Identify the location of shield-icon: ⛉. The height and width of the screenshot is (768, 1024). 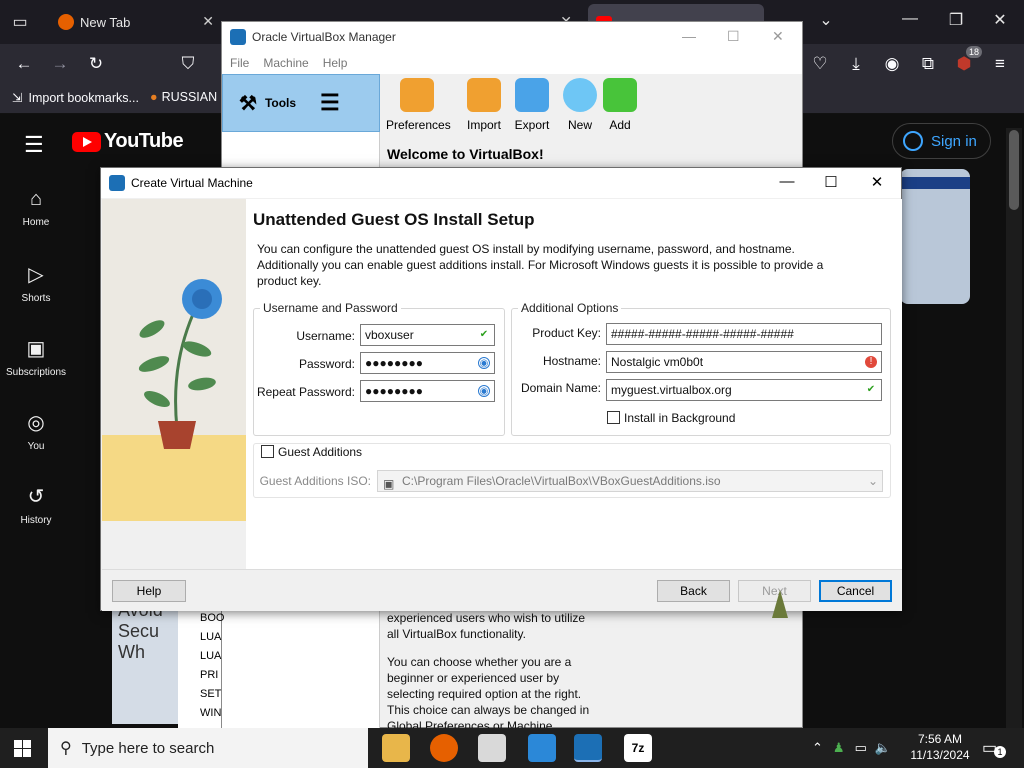
(188, 64).